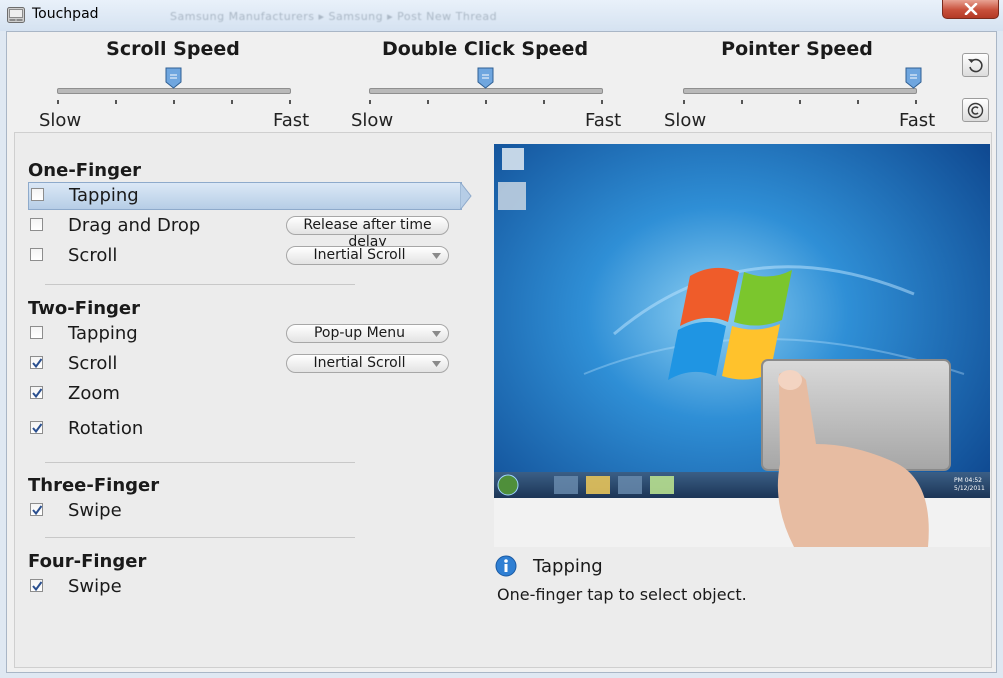 The width and height of the screenshot is (1003, 678). Describe the element at coordinates (917, 120) in the screenshot. I see `pointer-speed-fast-label: Fast` at that location.